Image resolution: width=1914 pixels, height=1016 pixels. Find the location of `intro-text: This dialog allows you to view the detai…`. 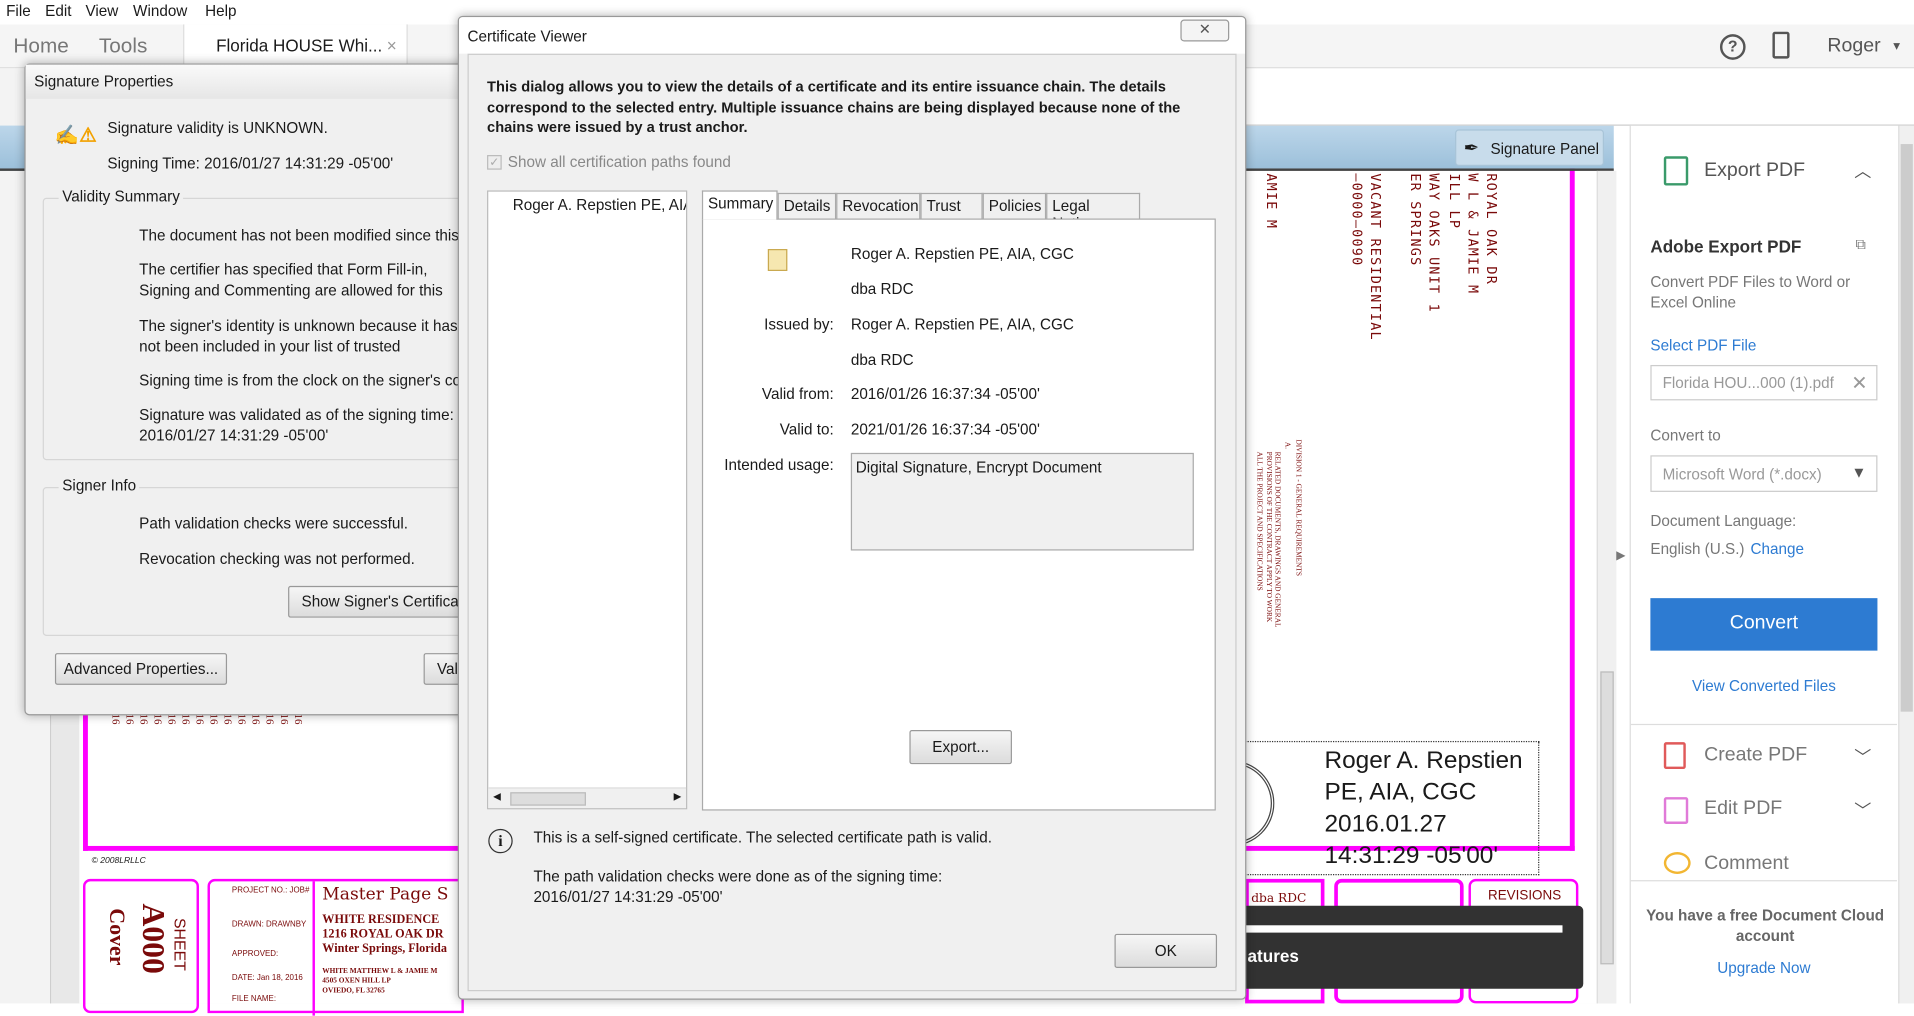

intro-text: This dialog allows you to view the detai… is located at coordinates (834, 107).